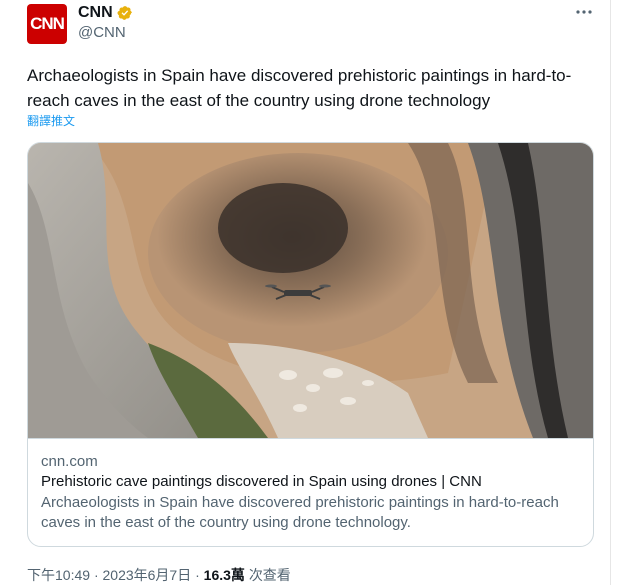  I want to click on card-domain: cnn.com, so click(69, 461).